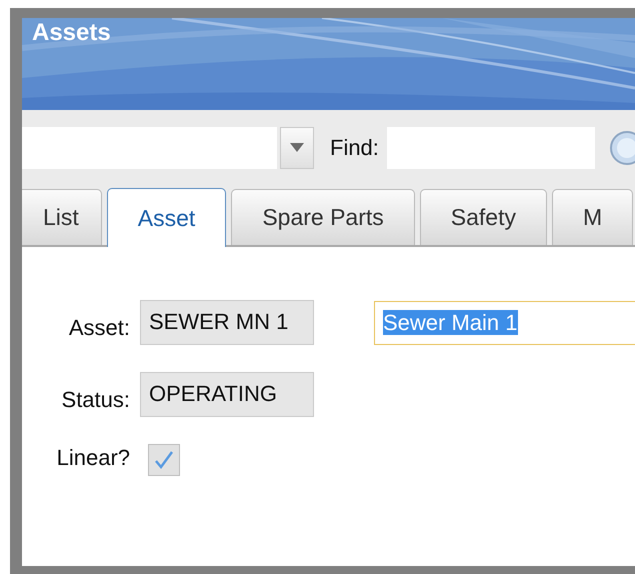 The image size is (635, 574). I want to click on check-icon, so click(164, 460).